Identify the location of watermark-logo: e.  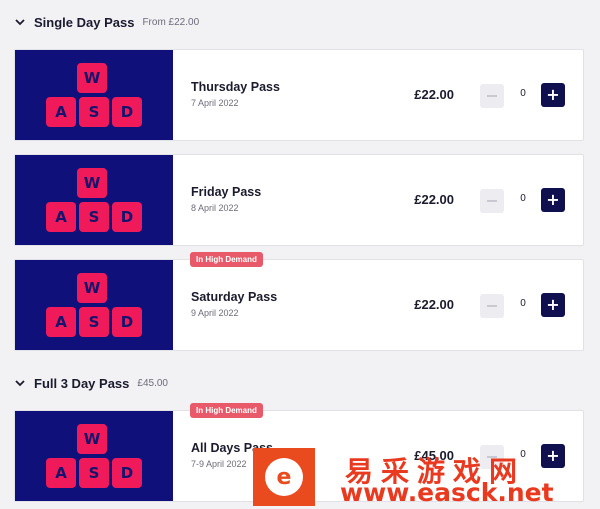
(284, 477).